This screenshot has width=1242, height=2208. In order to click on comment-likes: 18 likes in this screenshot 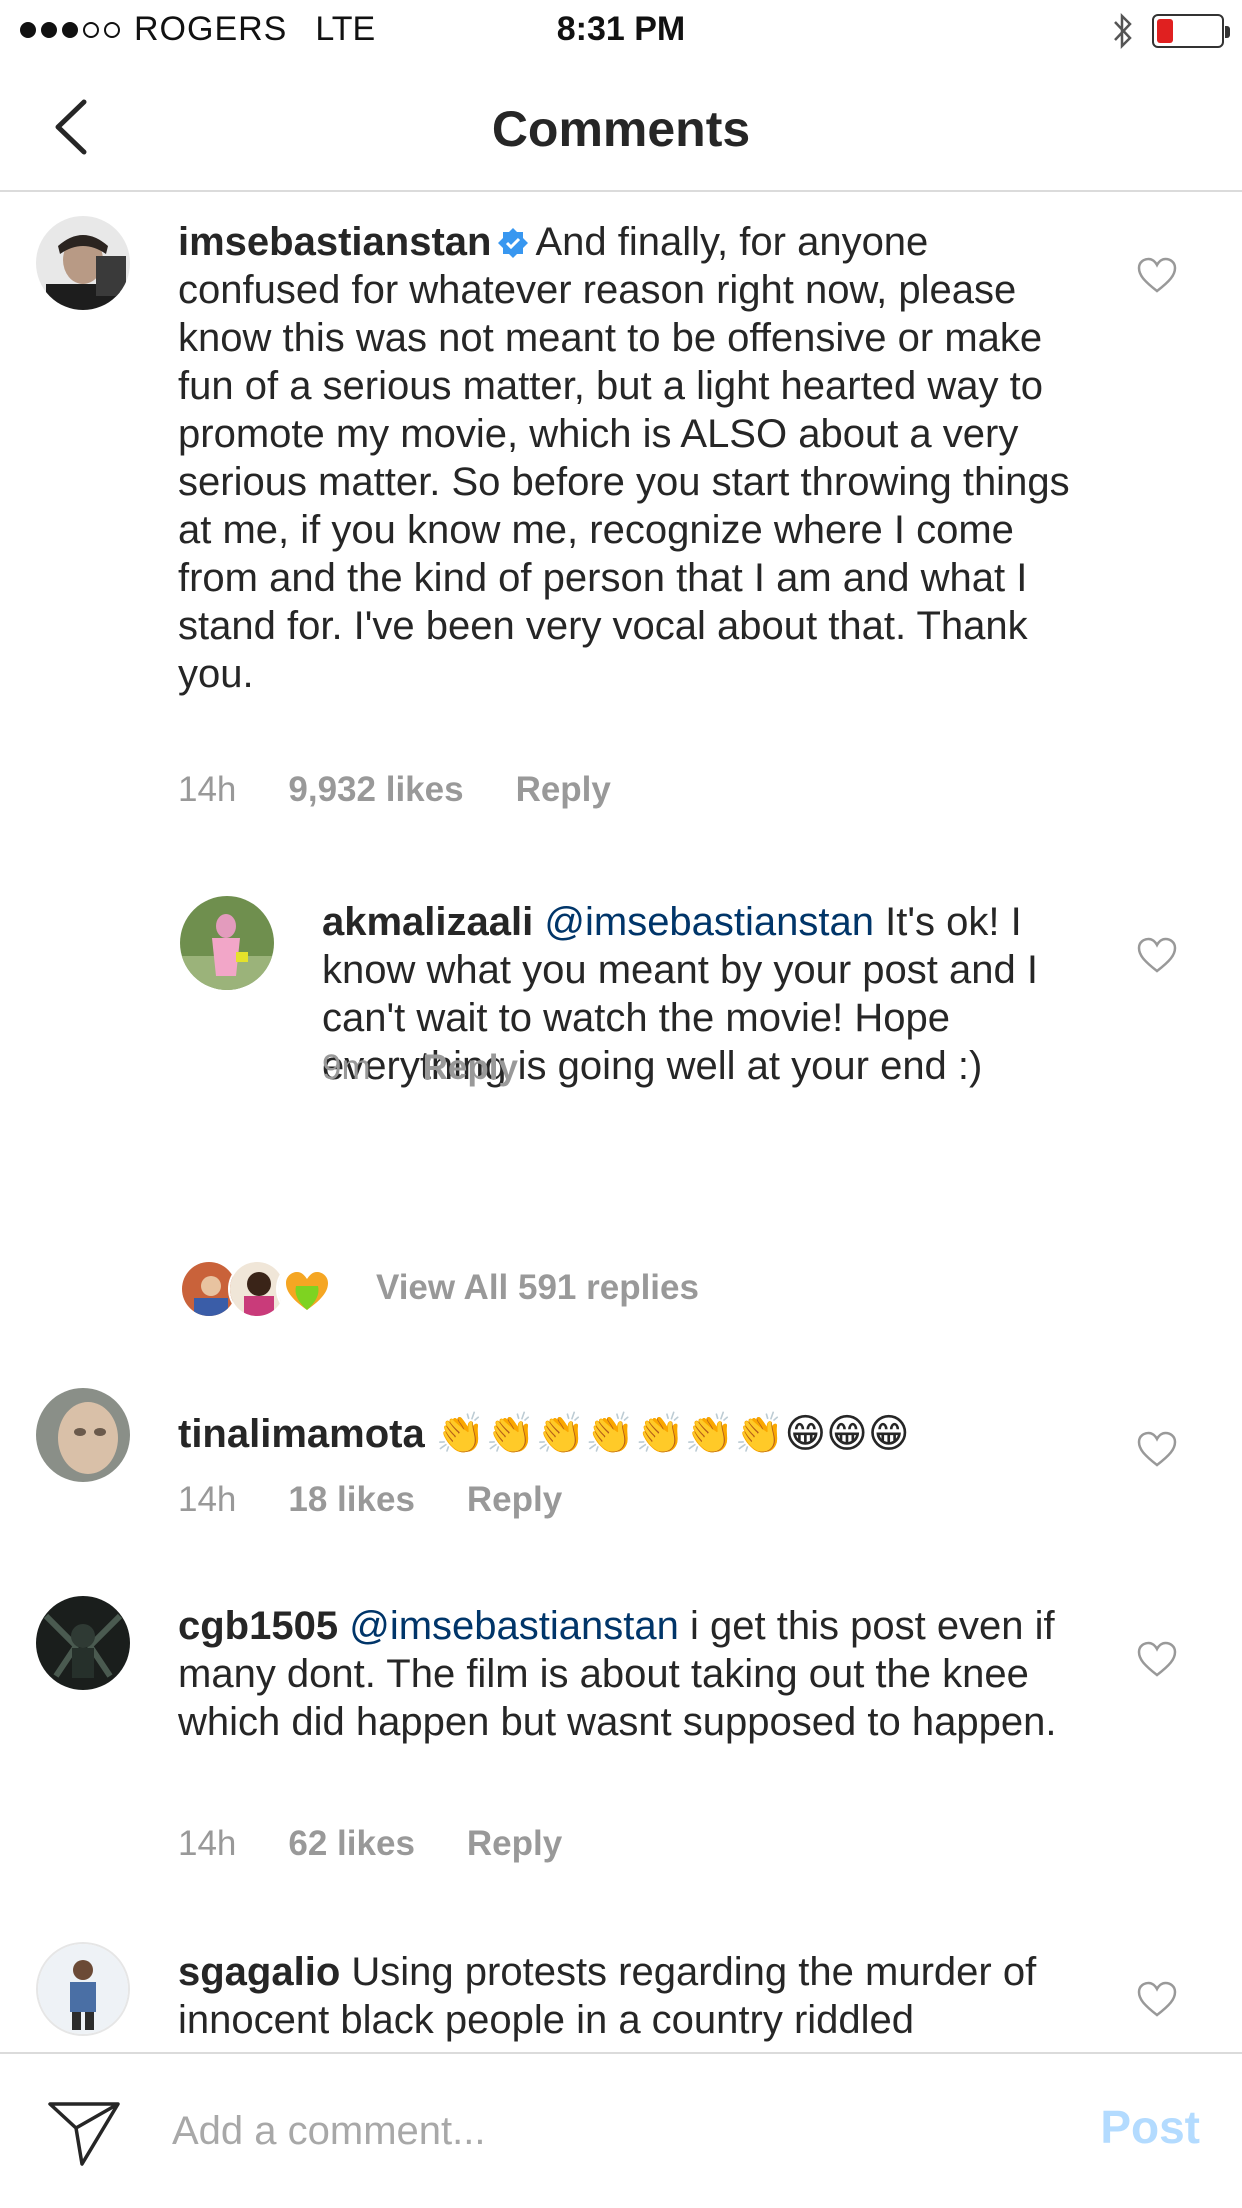, I will do `click(351, 1500)`.